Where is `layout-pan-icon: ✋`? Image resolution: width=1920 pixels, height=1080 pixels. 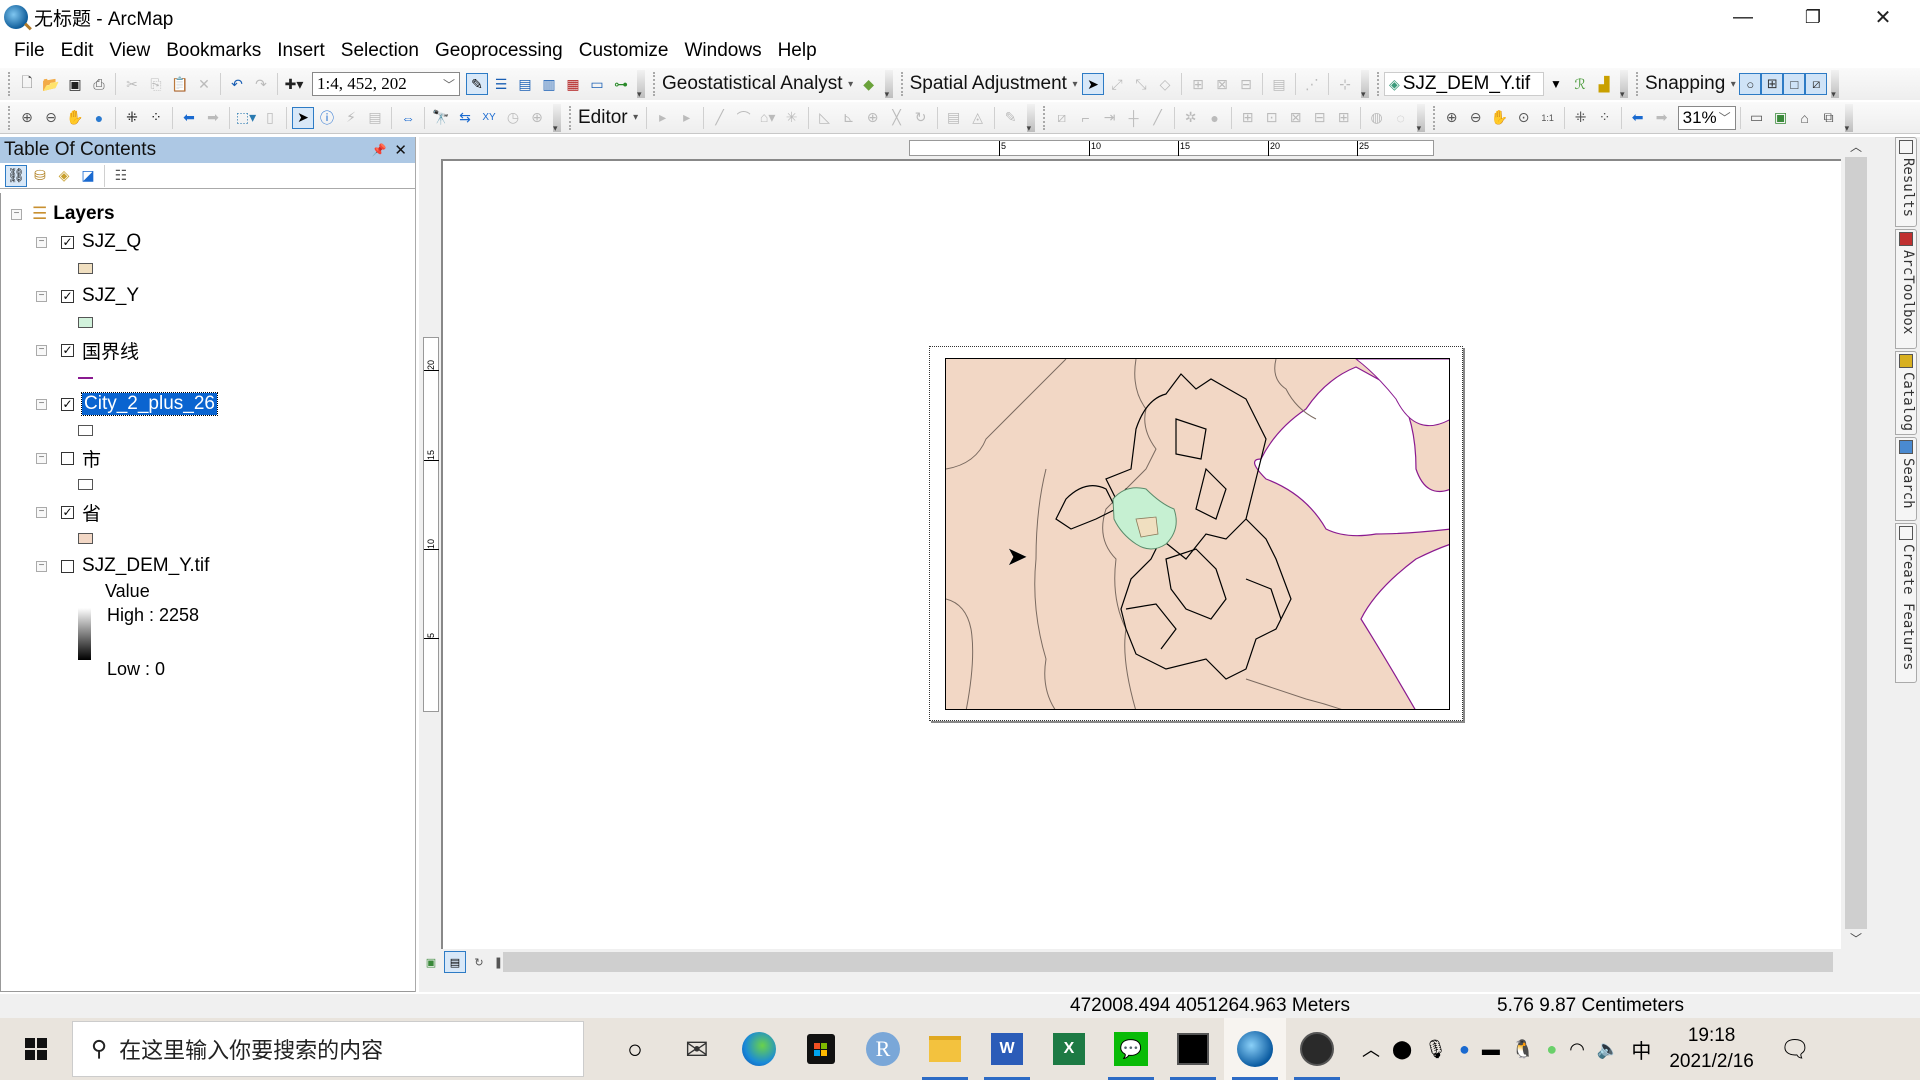
layout-pan-icon: ✋ is located at coordinates (1500, 118).